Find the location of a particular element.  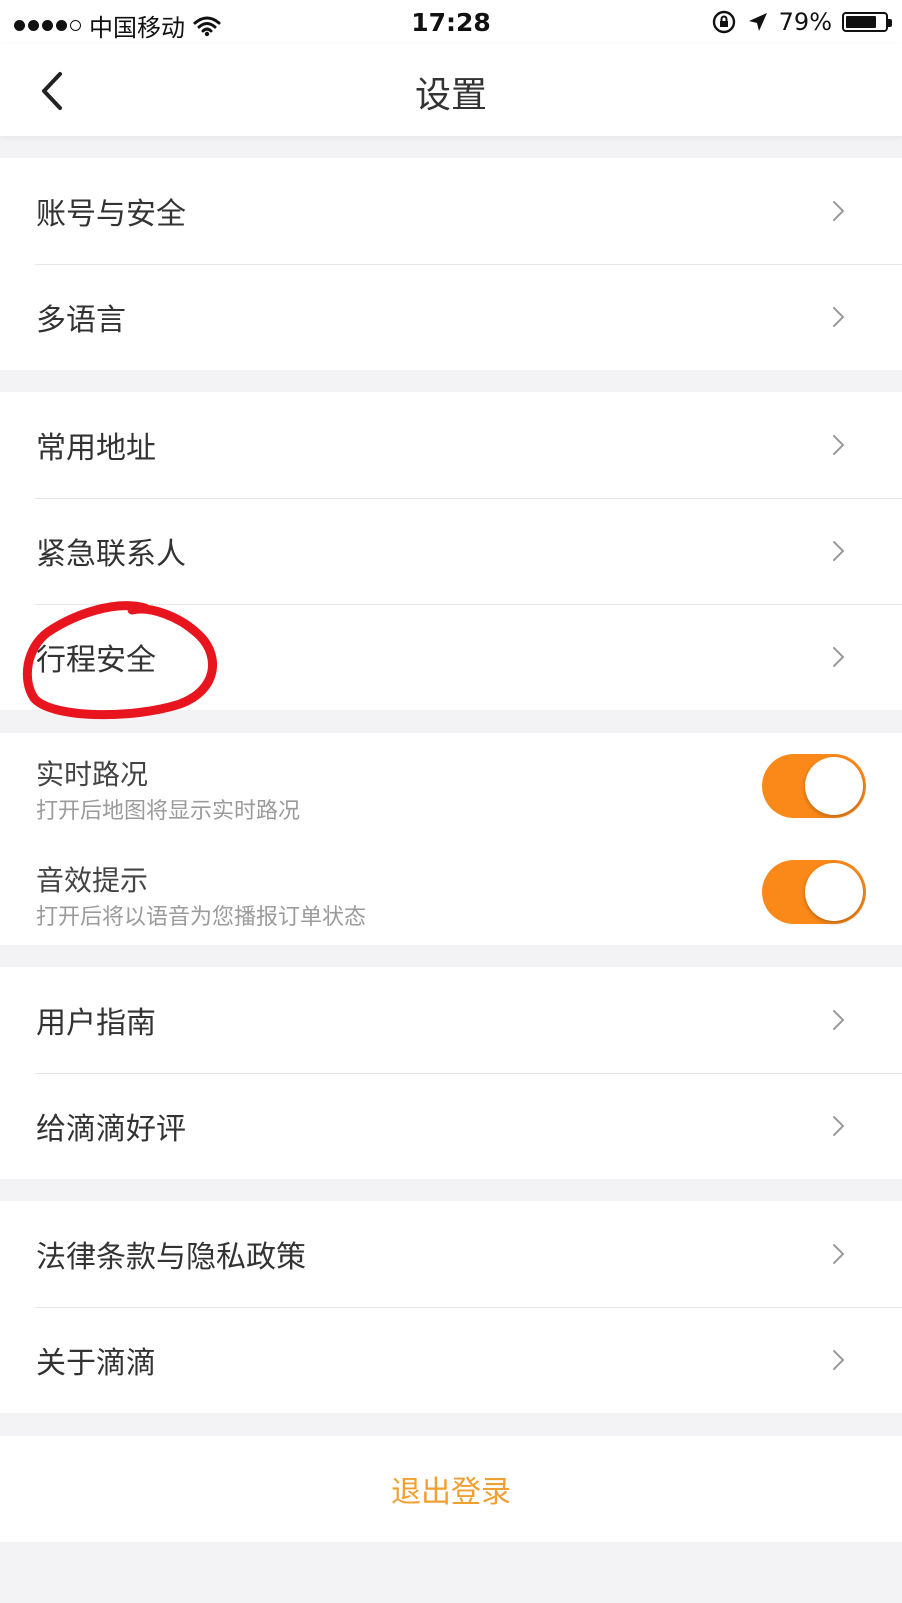

settings-group-toggles: 实时路况 打开后地图将显示实时路况 音效提示 打开后将以语音为您播报订单状态 is located at coordinates (451, 839).